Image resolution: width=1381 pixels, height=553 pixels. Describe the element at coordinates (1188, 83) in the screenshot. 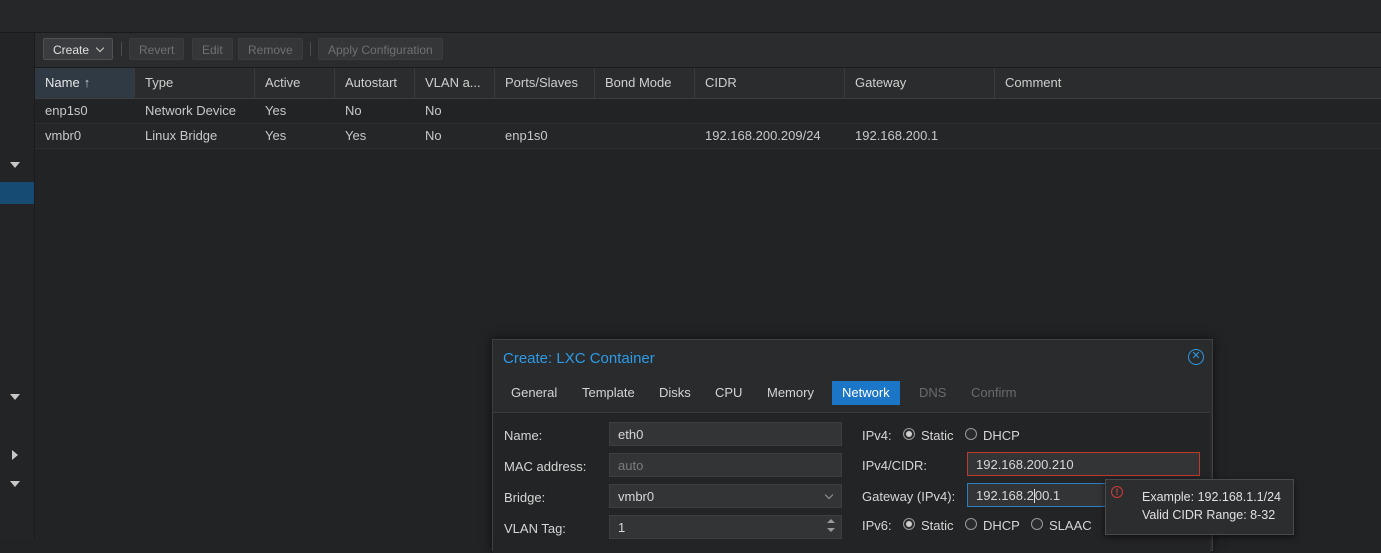

I see `column-header-comment: Comment` at that location.